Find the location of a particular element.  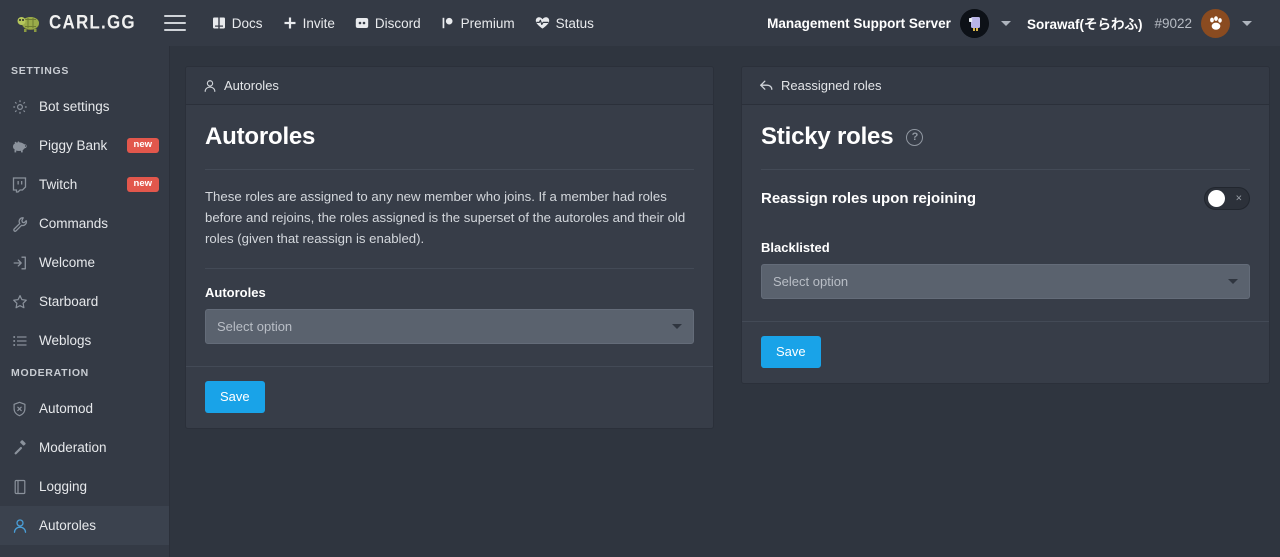

server-avatar is located at coordinates (974, 23).